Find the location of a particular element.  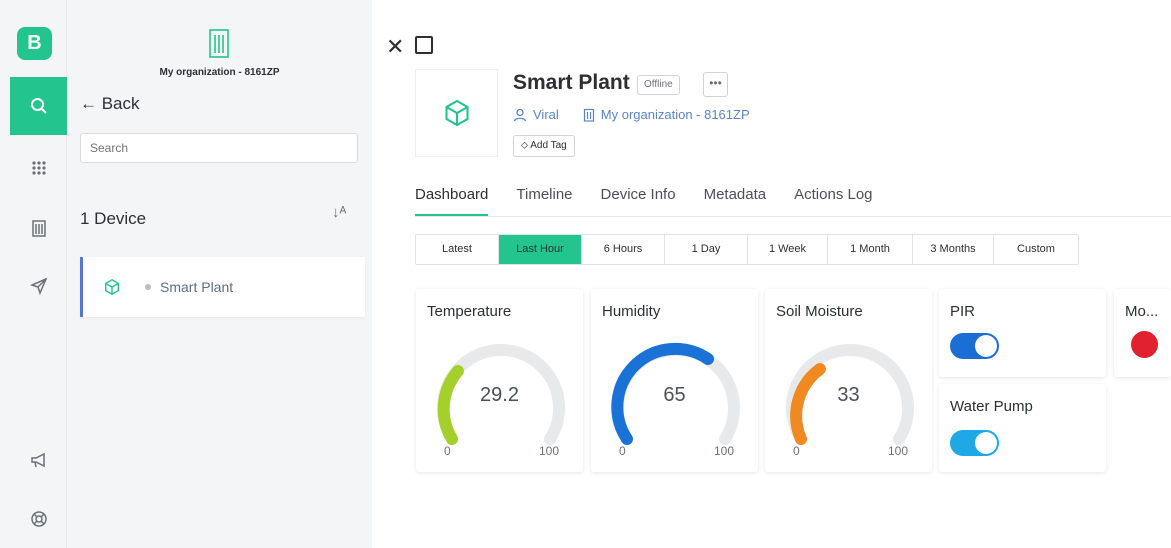

range-1-month: 1 Month is located at coordinates (870, 249).